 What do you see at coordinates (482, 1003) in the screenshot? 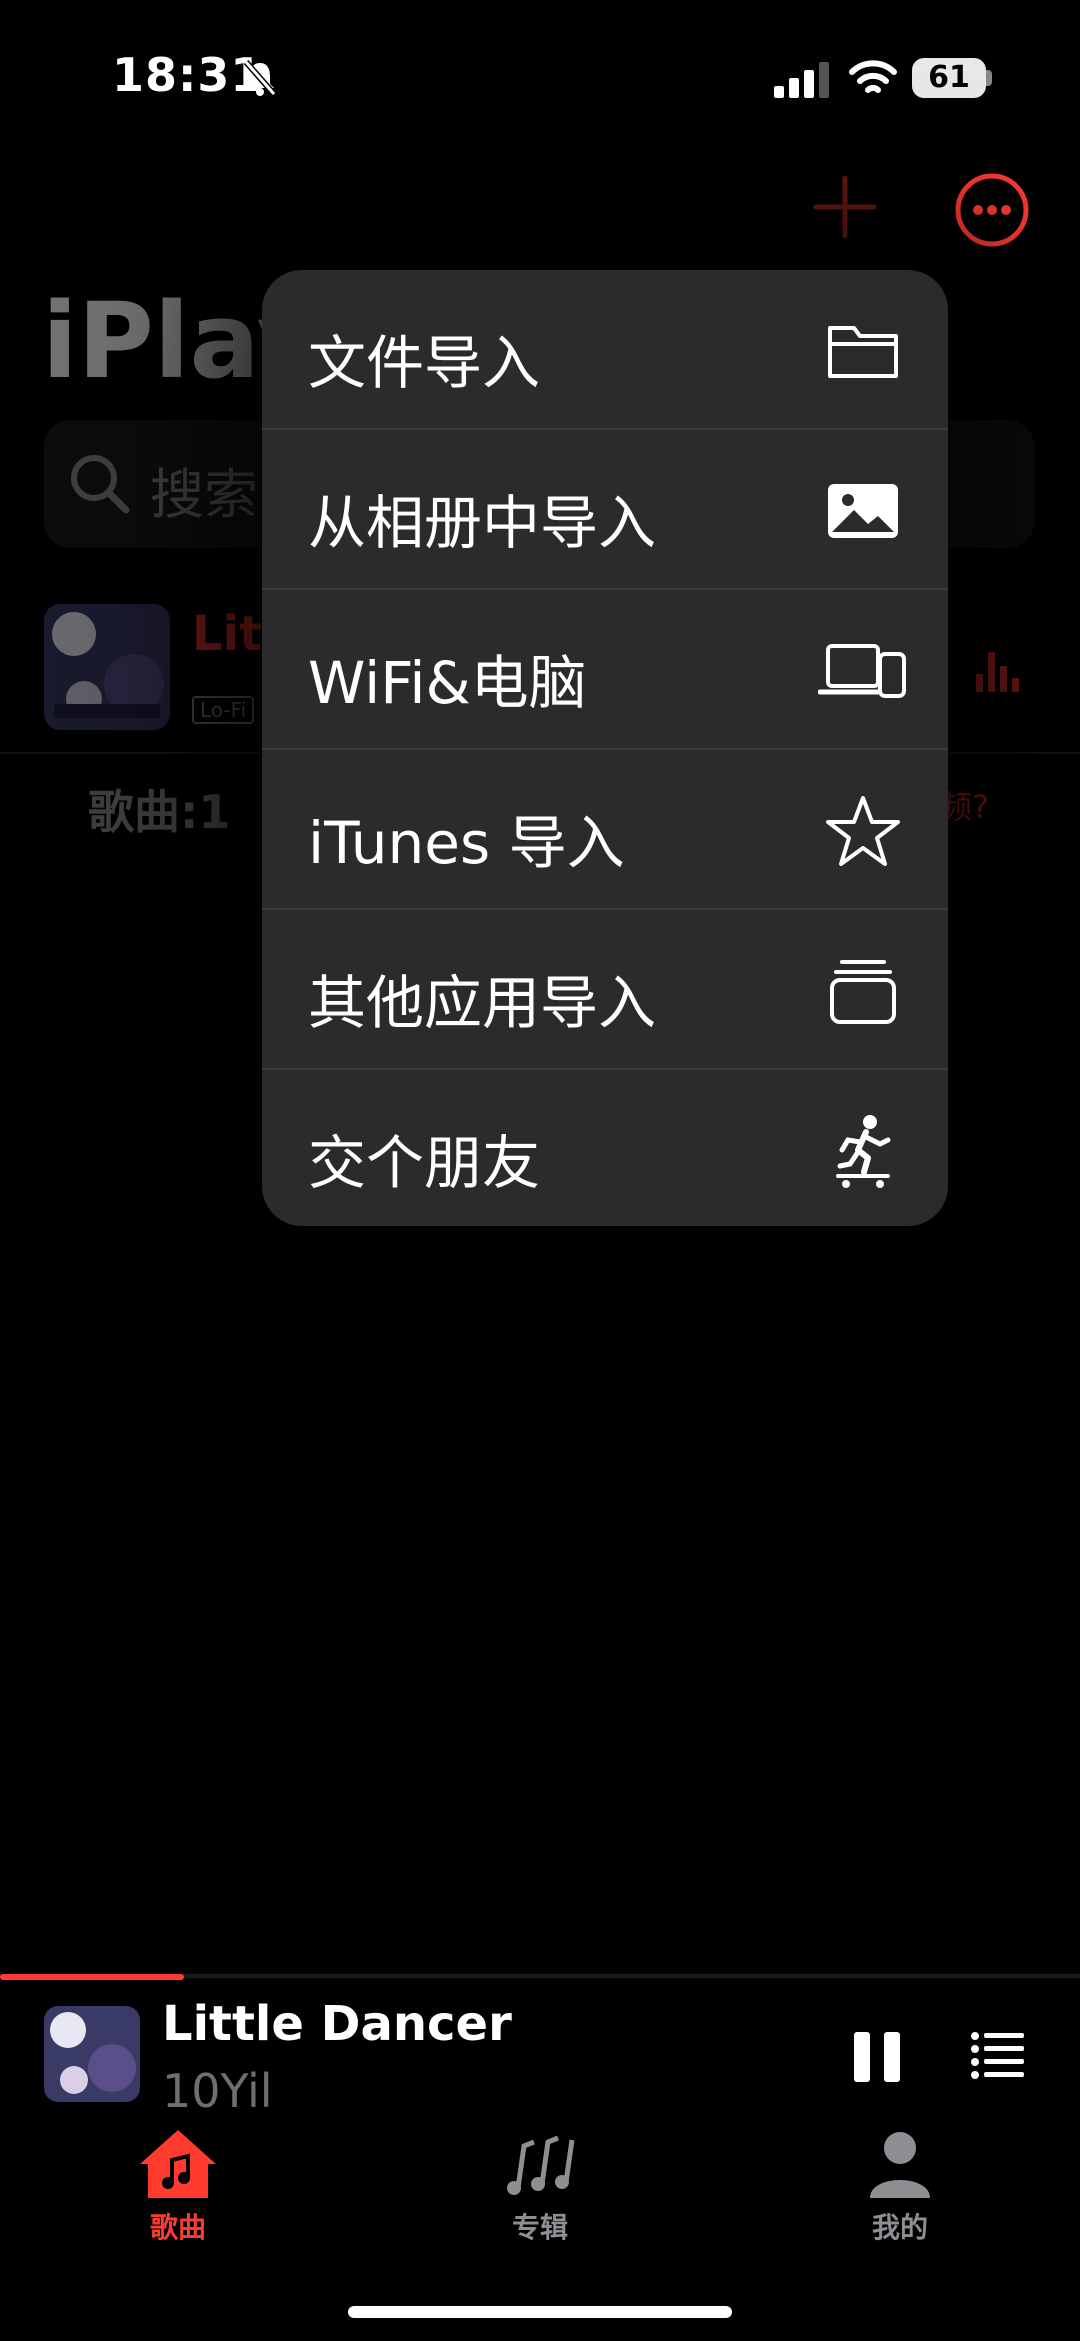
I see `menu-item-label: 其他应用导入` at bounding box center [482, 1003].